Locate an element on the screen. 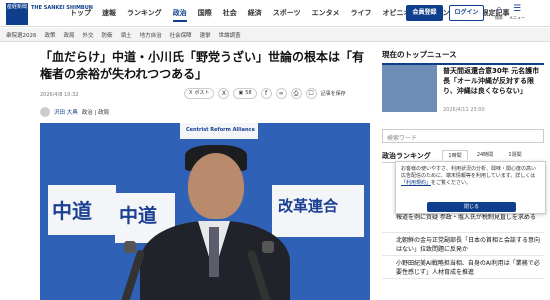 The image size is (550, 300). article-categories: 政治 | 政局 is located at coordinates (95, 112).